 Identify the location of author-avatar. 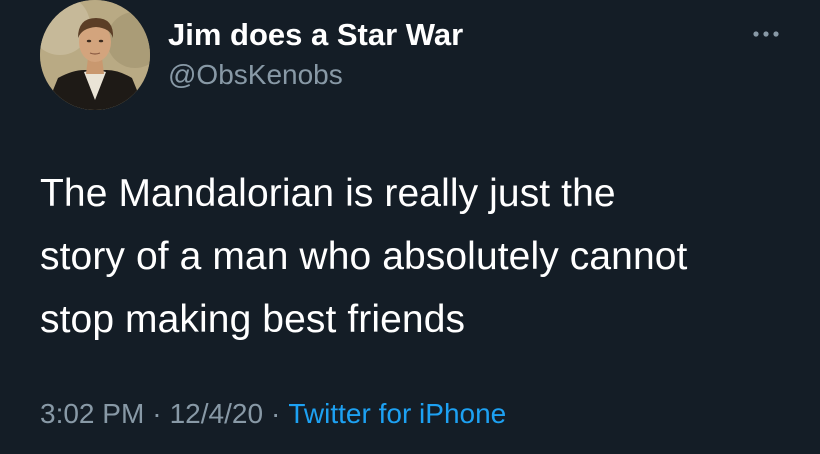
(95, 55).